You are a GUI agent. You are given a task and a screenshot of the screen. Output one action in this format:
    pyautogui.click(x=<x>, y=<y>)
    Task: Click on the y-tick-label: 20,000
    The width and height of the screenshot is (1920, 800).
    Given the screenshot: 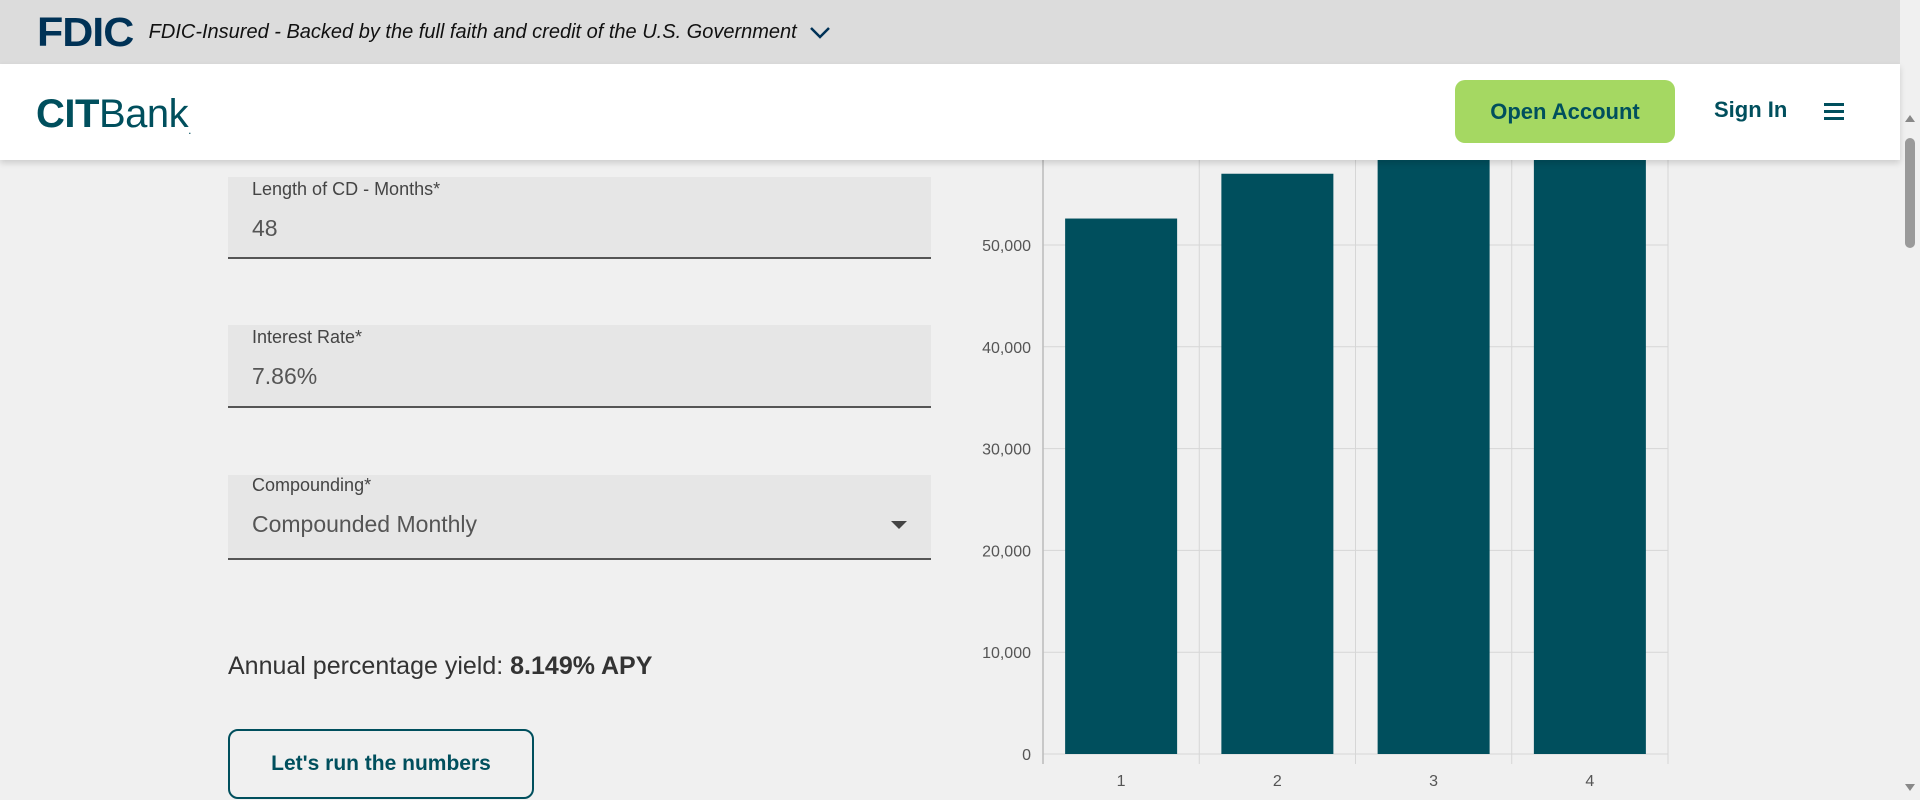 What is the action you would take?
    pyautogui.click(x=1006, y=551)
    